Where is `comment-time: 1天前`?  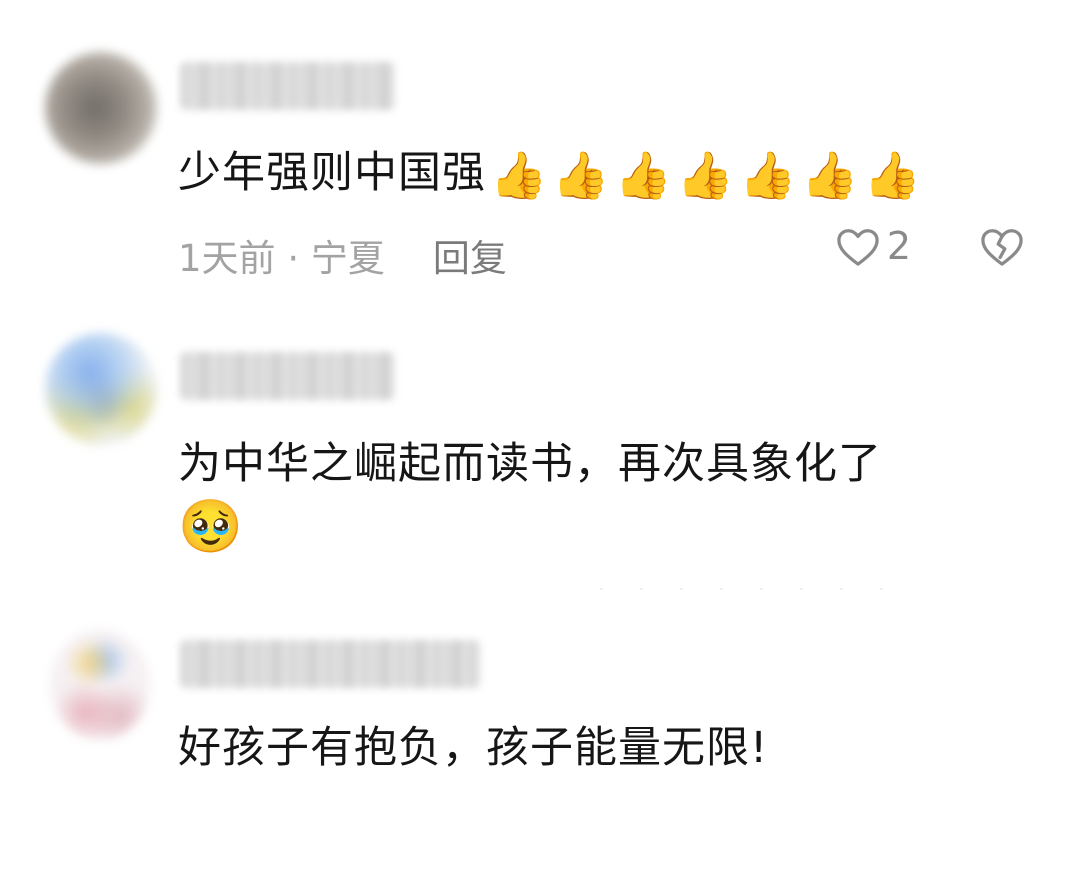 comment-time: 1天前 is located at coordinates (227, 258).